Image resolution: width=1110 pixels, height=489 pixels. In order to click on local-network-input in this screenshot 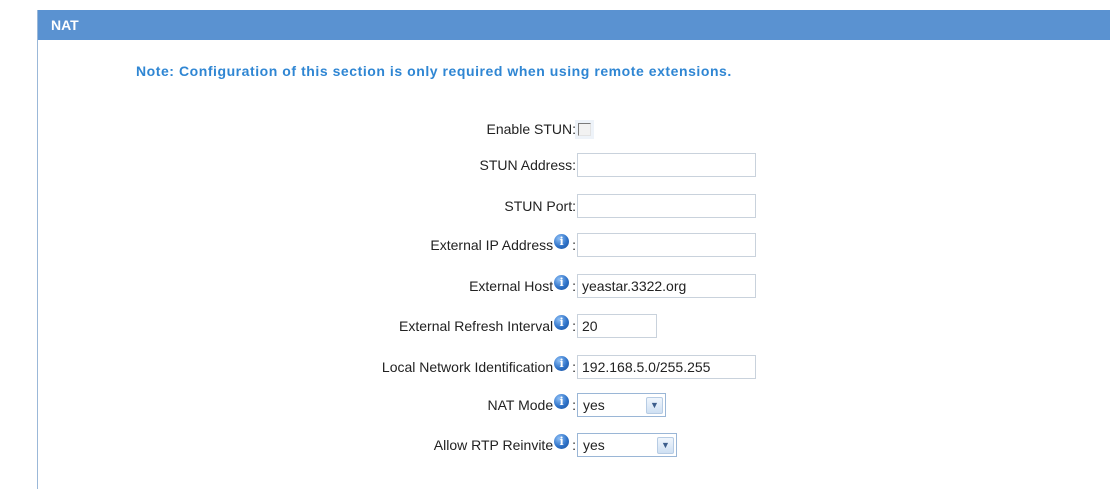, I will do `click(666, 367)`.